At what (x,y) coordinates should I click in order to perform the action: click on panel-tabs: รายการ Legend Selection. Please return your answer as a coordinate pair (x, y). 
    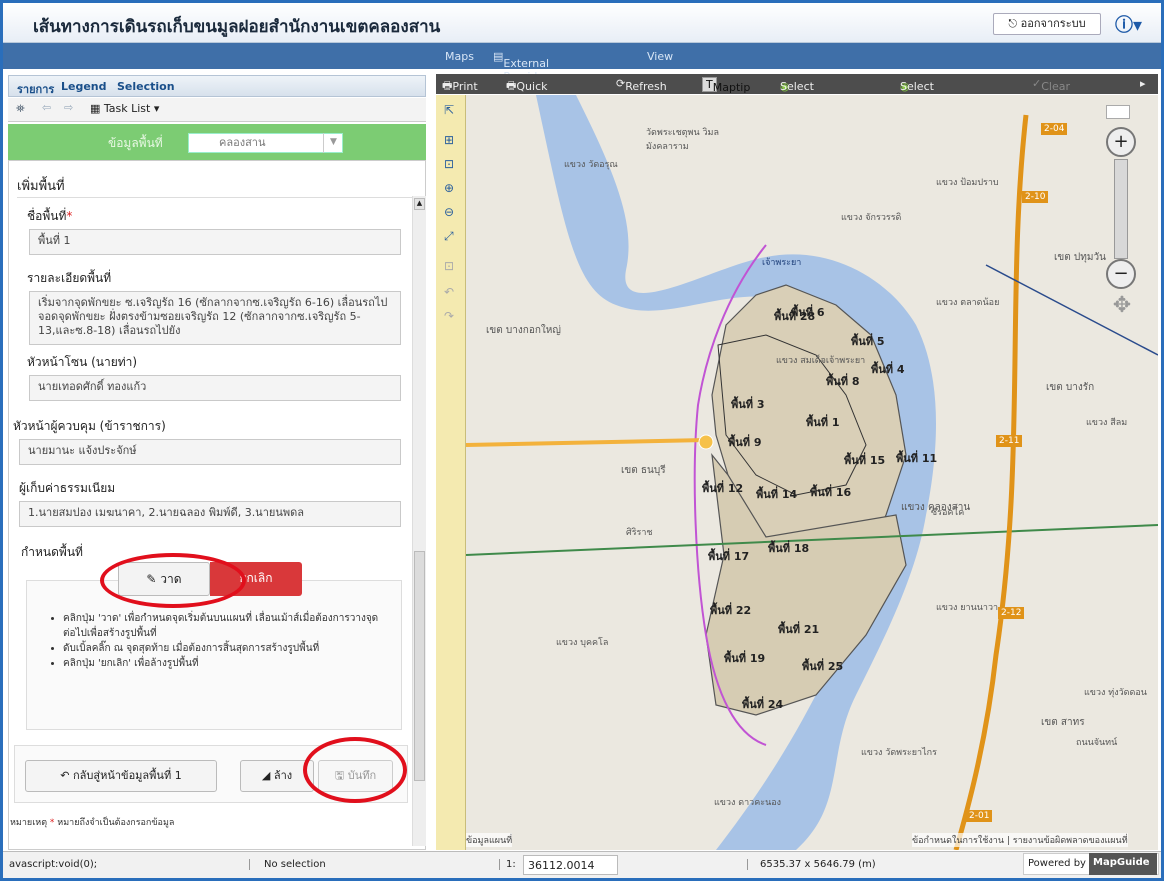
    Looking at the image, I should click on (217, 86).